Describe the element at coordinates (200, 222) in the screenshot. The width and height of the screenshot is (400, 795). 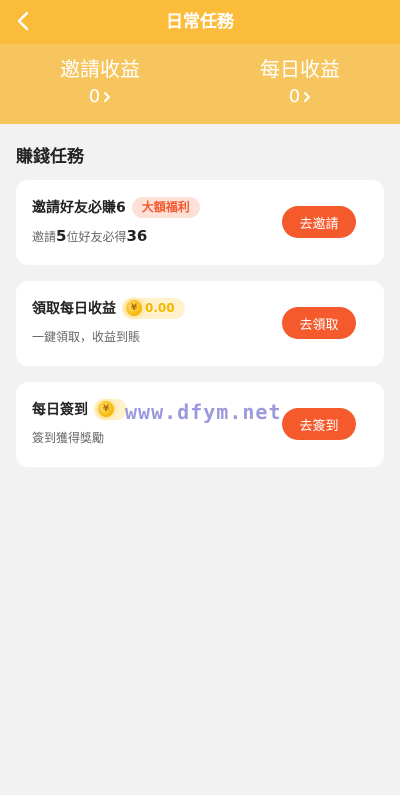
I see `task-card-invite: 邀請好友必賺6 大額福利 邀請5位好友必得36 去邀請` at that location.